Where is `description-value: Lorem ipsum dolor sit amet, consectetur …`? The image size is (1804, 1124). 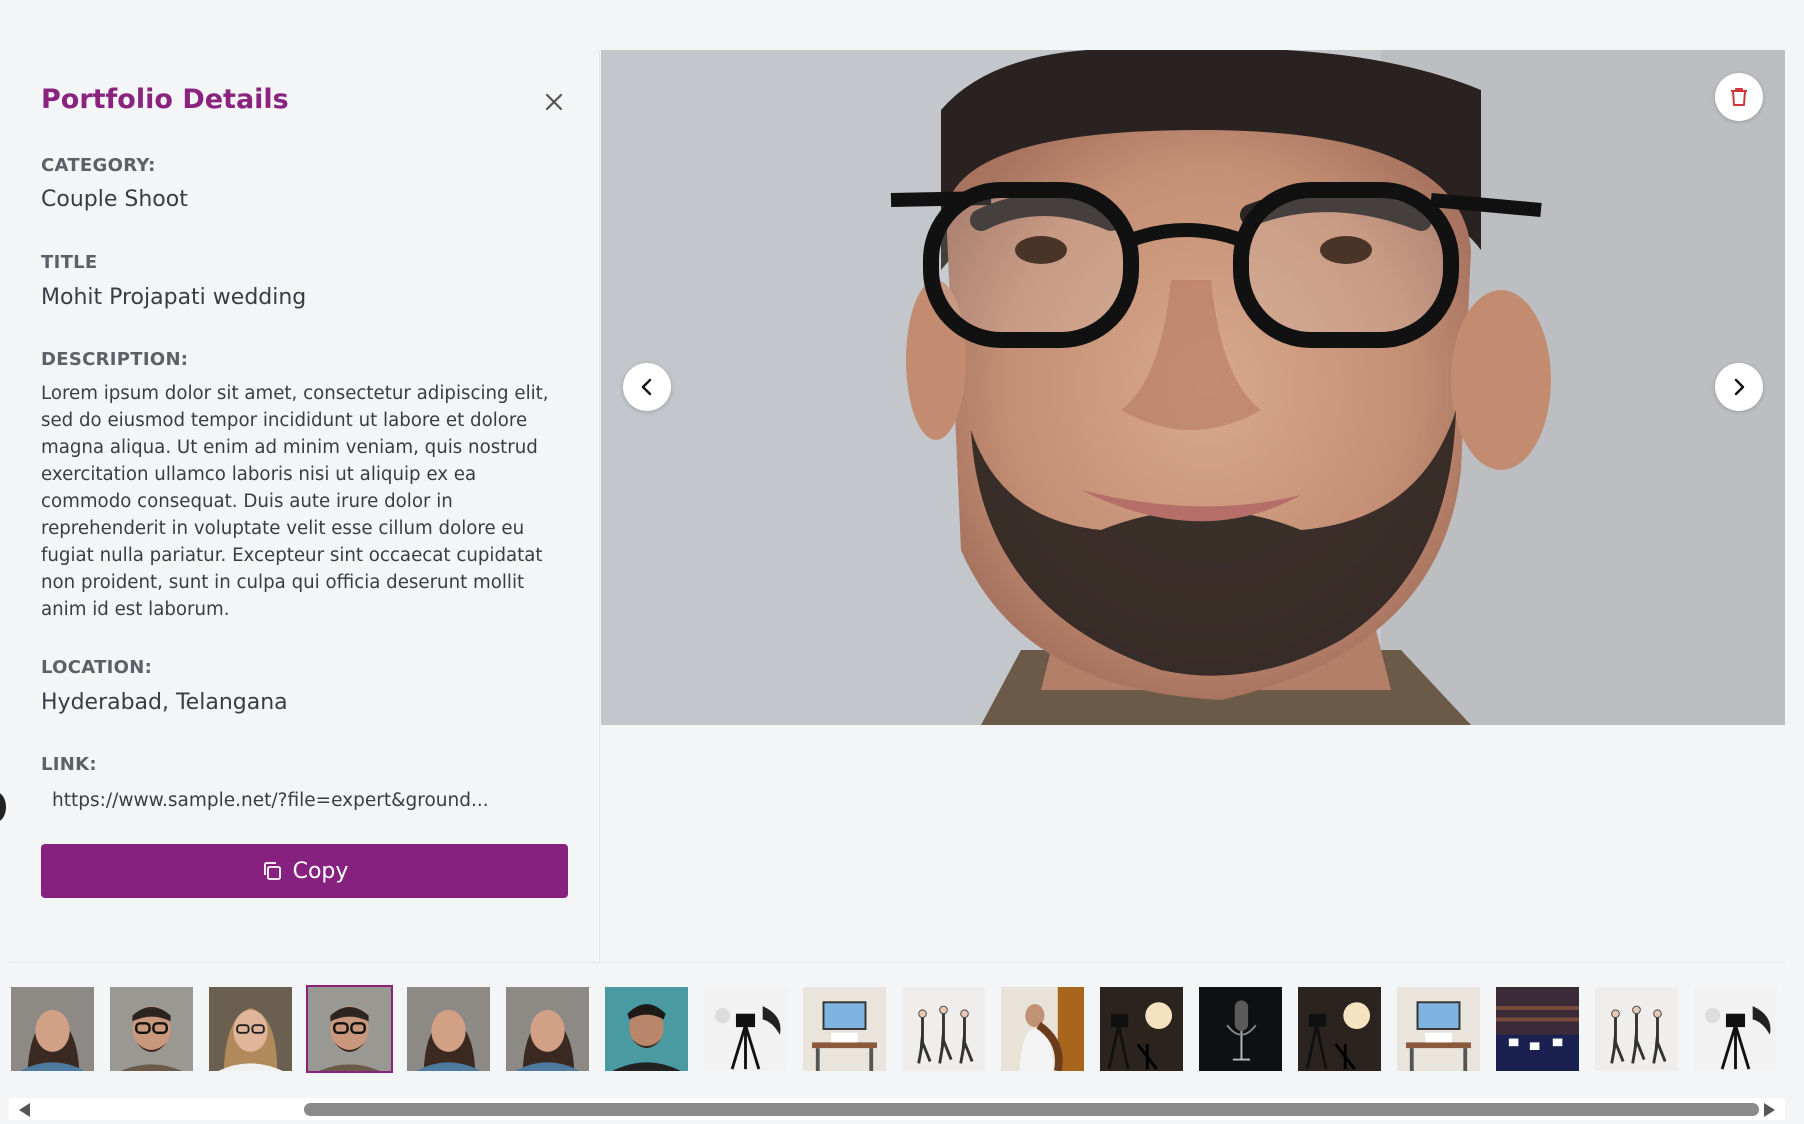
description-value: Lorem ipsum dolor sit amet, consectetur … is located at coordinates (295, 501).